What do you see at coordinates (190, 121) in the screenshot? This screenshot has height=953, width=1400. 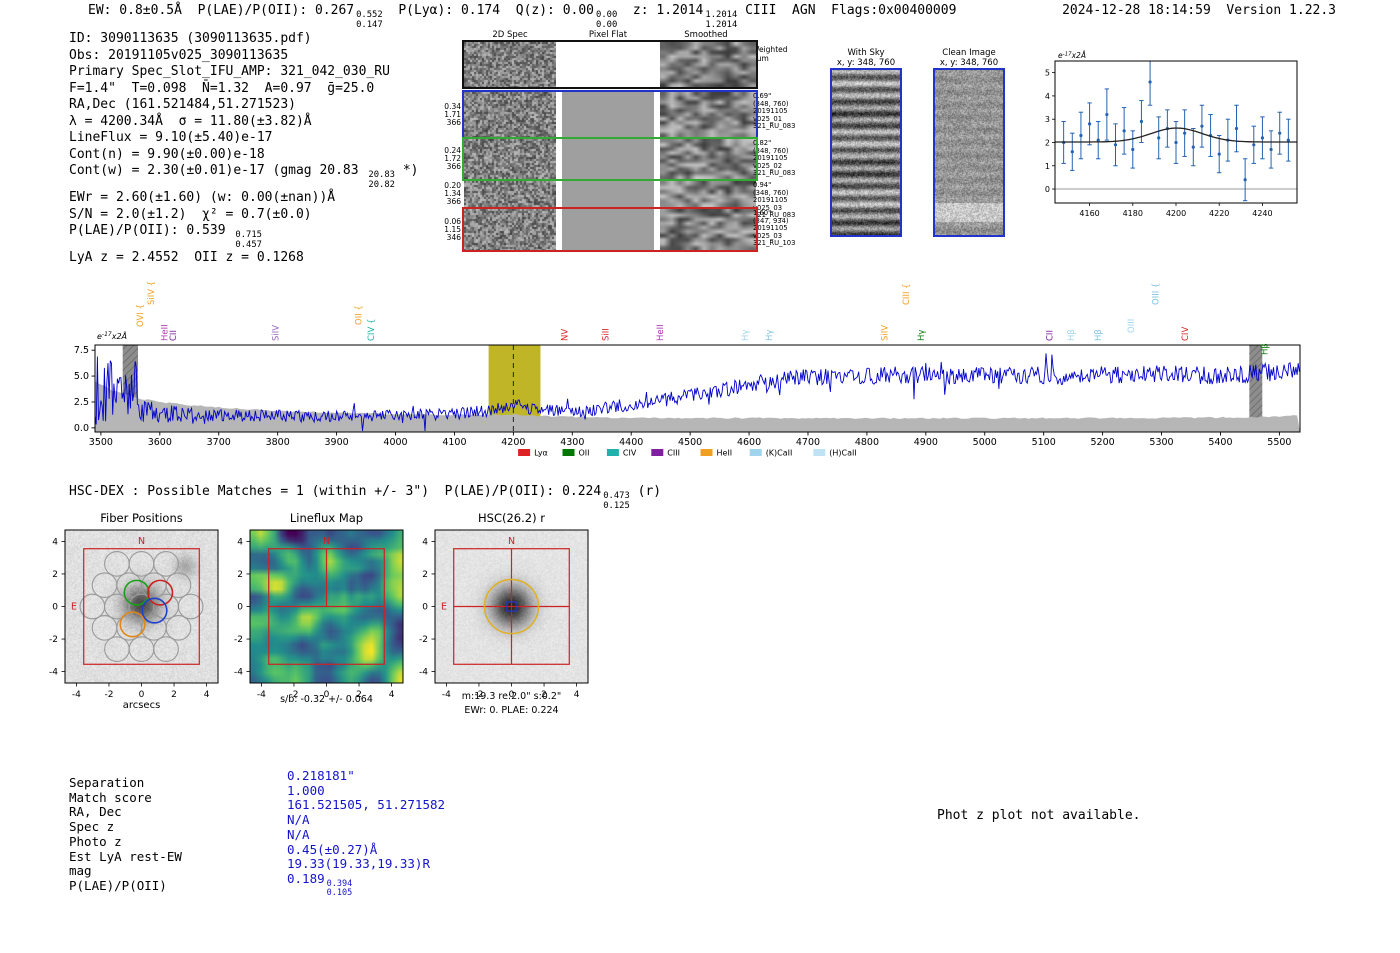 I see `text-segment: λ = 4200.34Å σ = 11.80(±3.82)Å` at bounding box center [190, 121].